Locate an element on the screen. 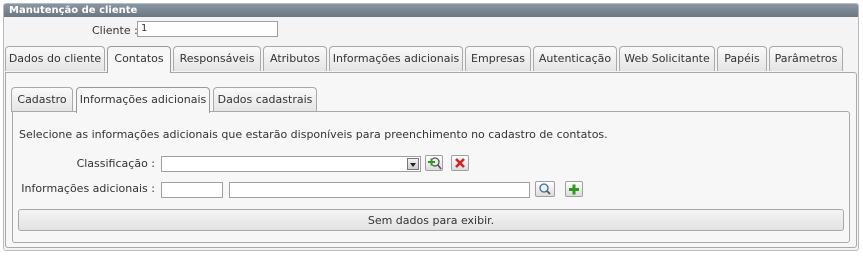 The width and height of the screenshot is (863, 256). plus-icon is located at coordinates (574, 189).